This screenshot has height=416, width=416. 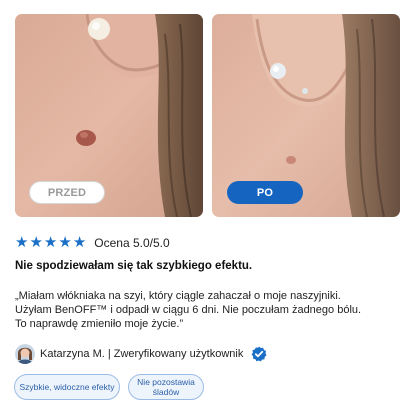 I want to click on star-rating: ★ ★ ★ ★ ★, so click(x=50, y=243).